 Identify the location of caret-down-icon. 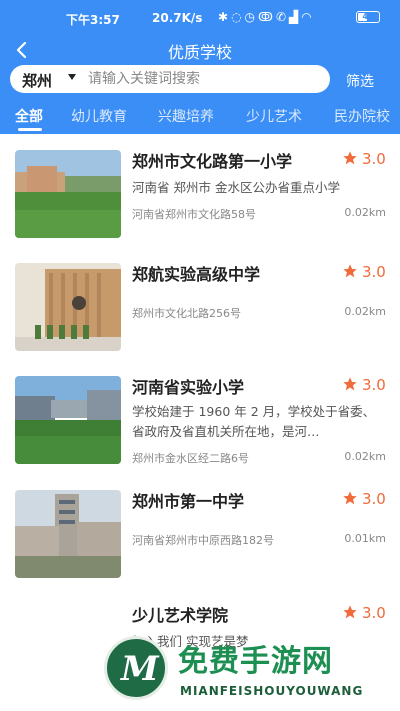
(72, 77).